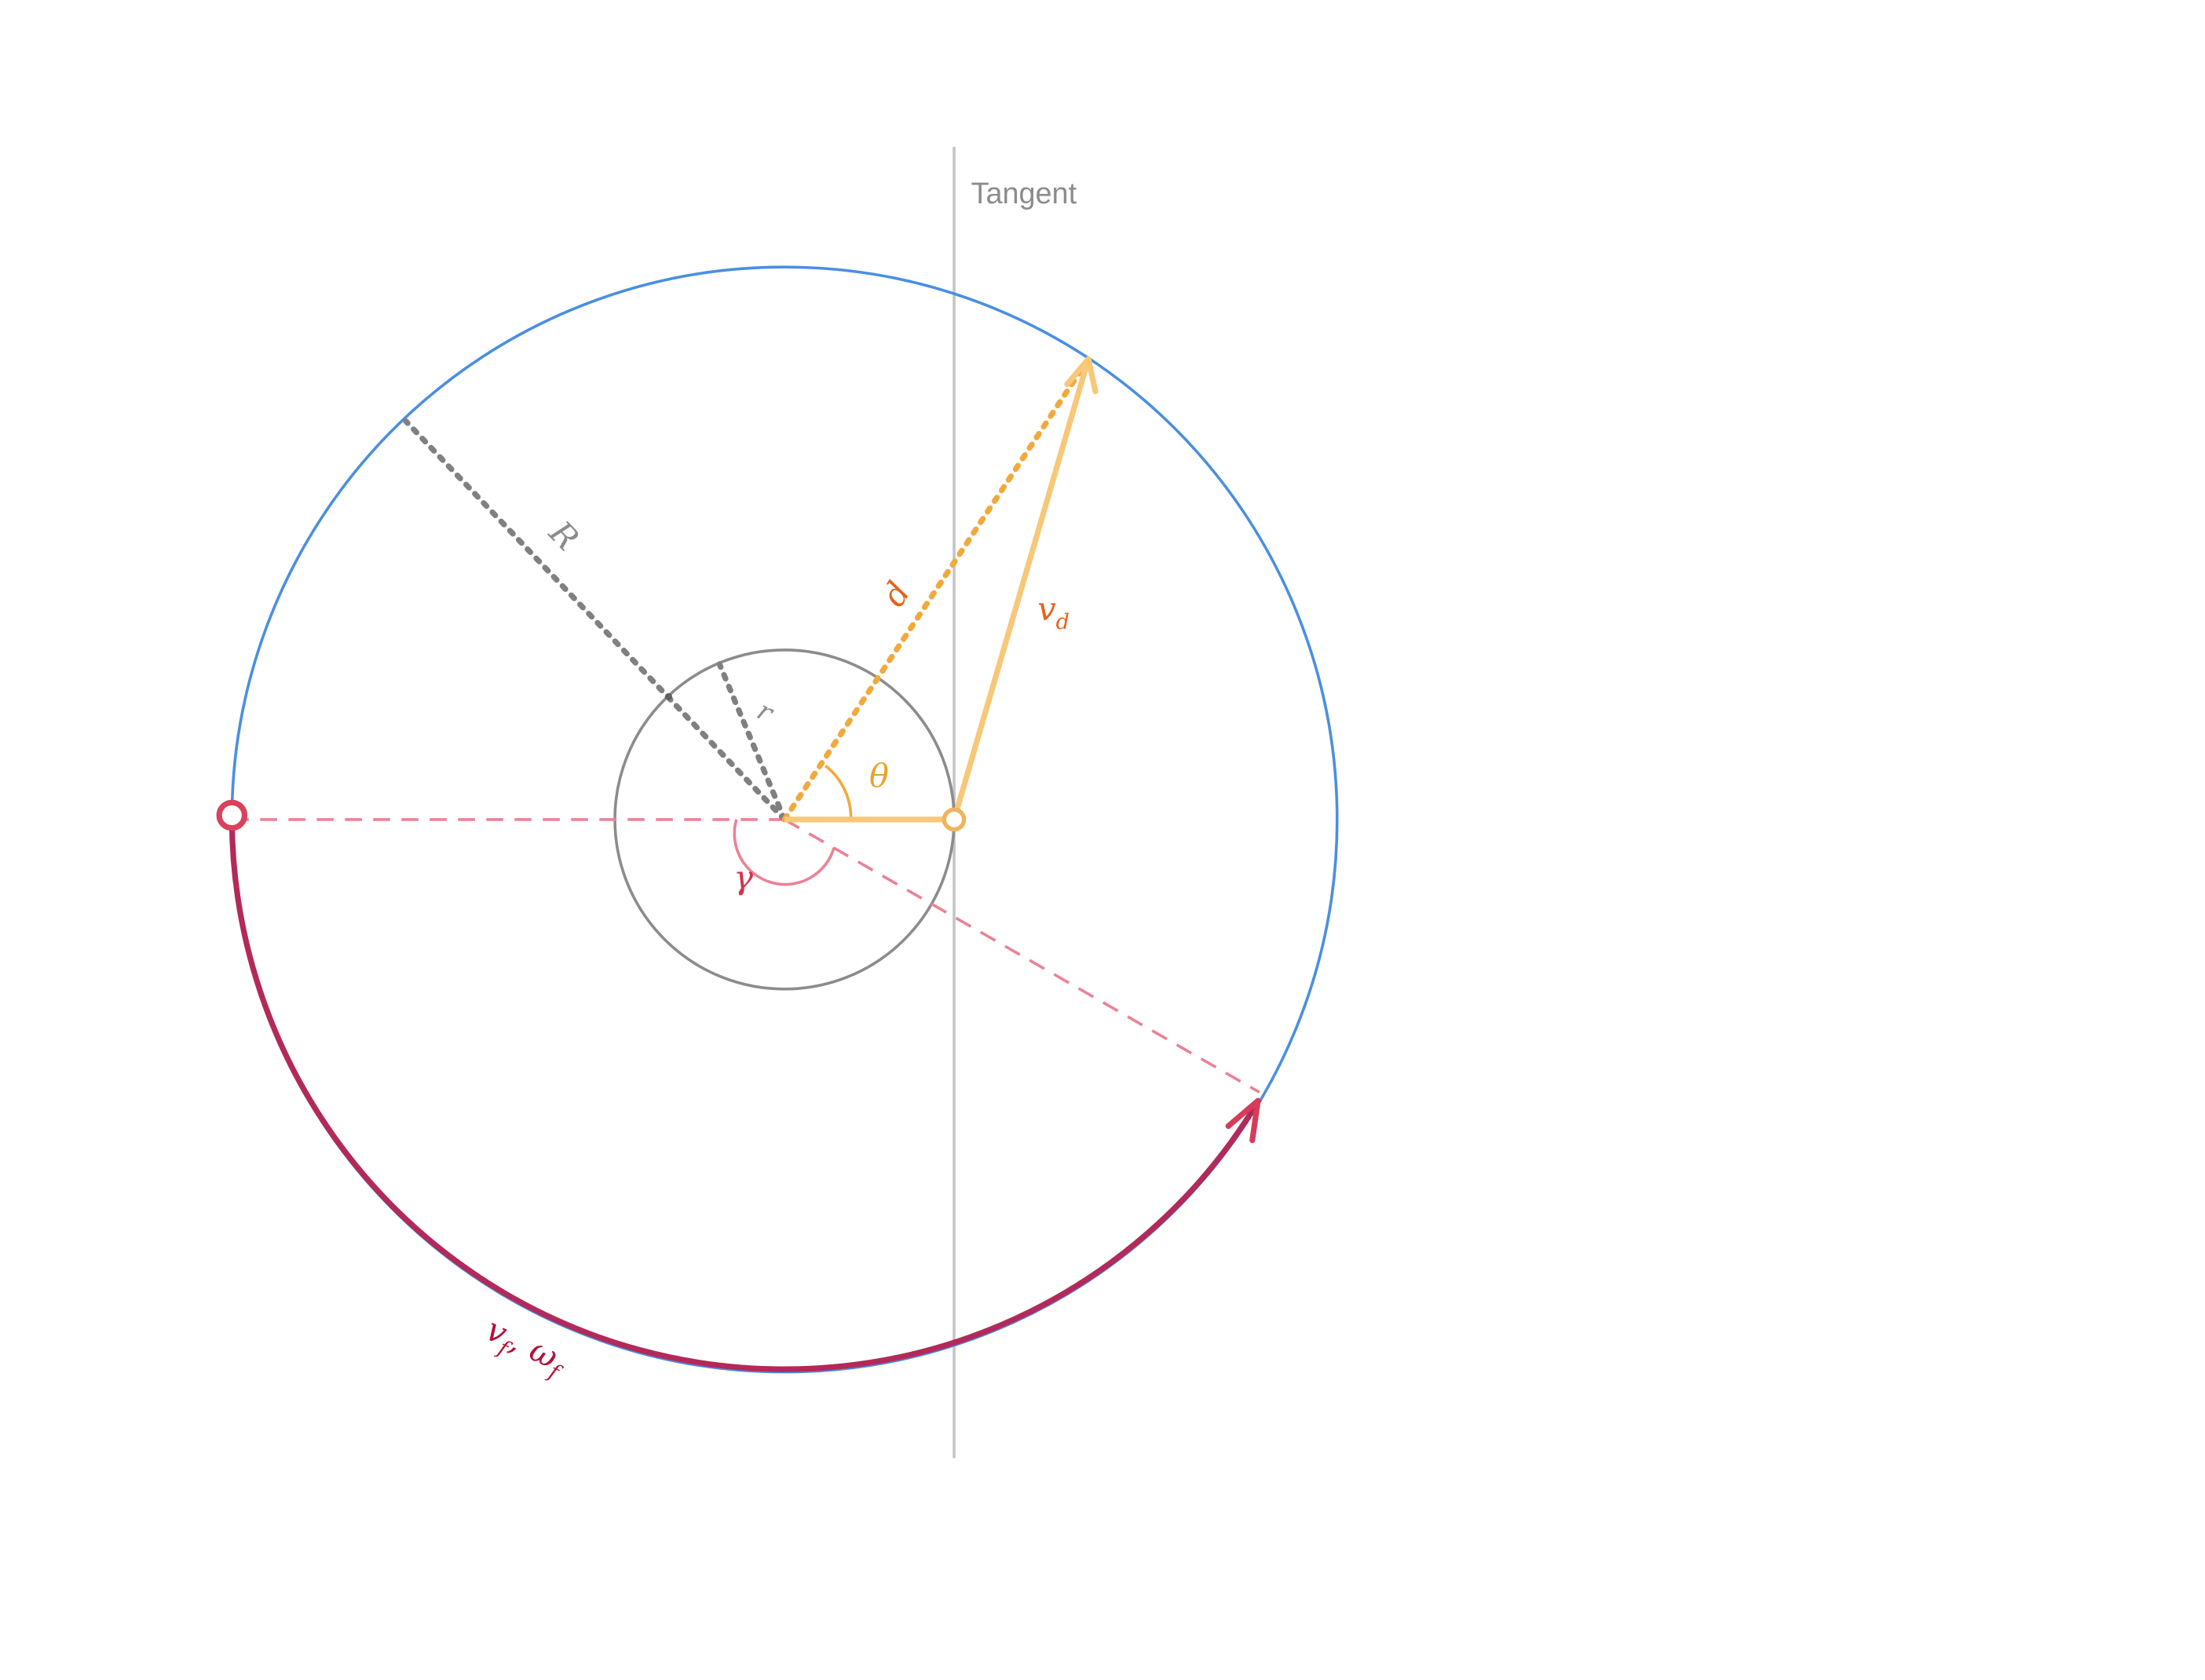 This screenshot has width=2205, height=1680. What do you see at coordinates (1063, 622) in the screenshot?
I see `velocity-label-sub: d` at bounding box center [1063, 622].